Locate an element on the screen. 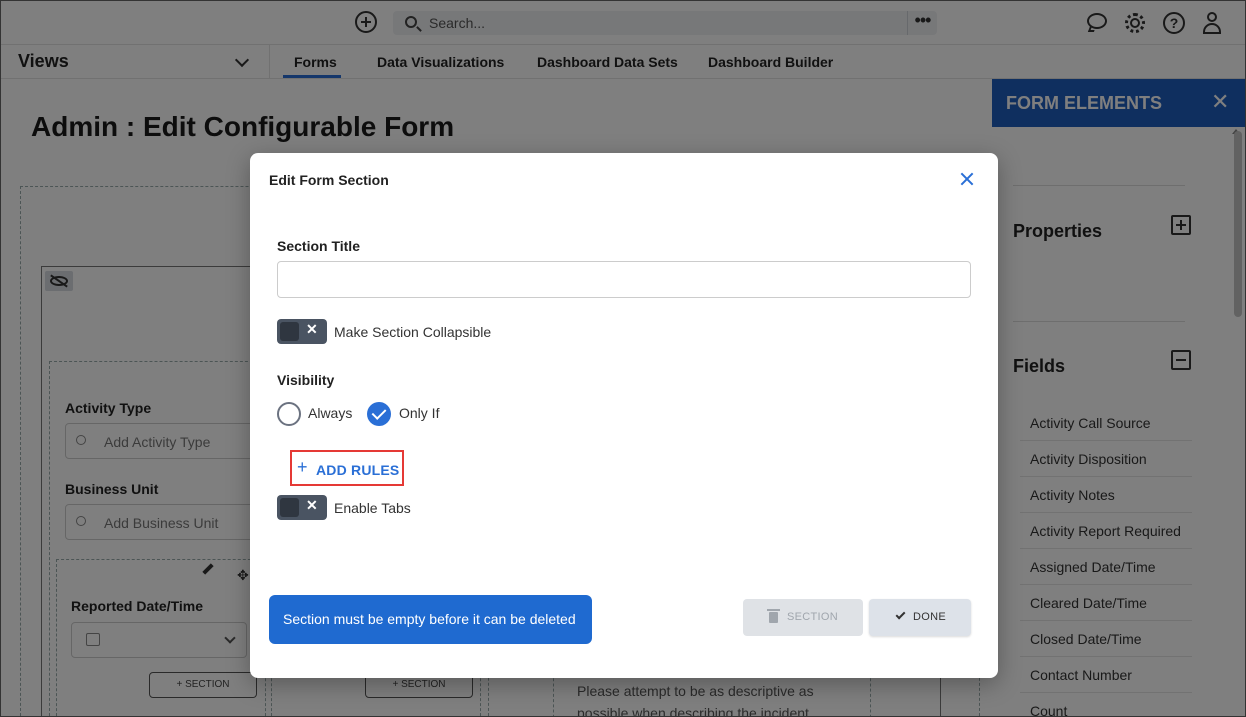  dialog-title: Edit Form Section is located at coordinates (329, 180).